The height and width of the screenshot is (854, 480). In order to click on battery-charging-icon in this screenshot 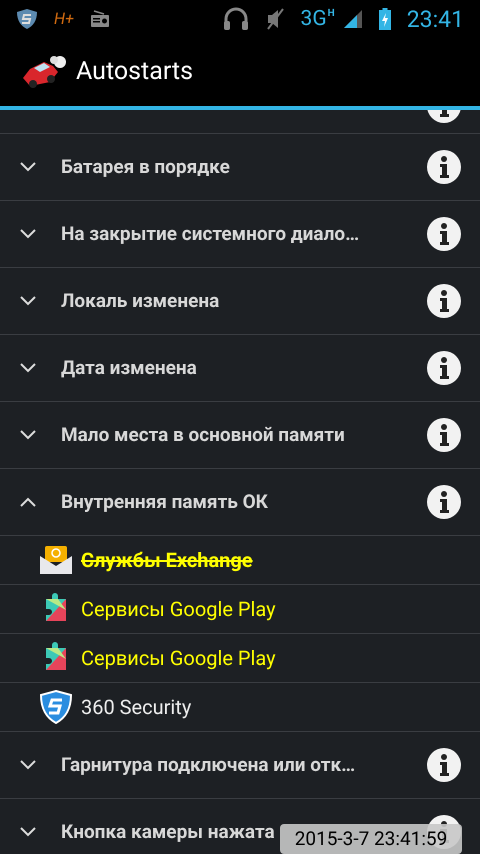, I will do `click(384, 19)`.